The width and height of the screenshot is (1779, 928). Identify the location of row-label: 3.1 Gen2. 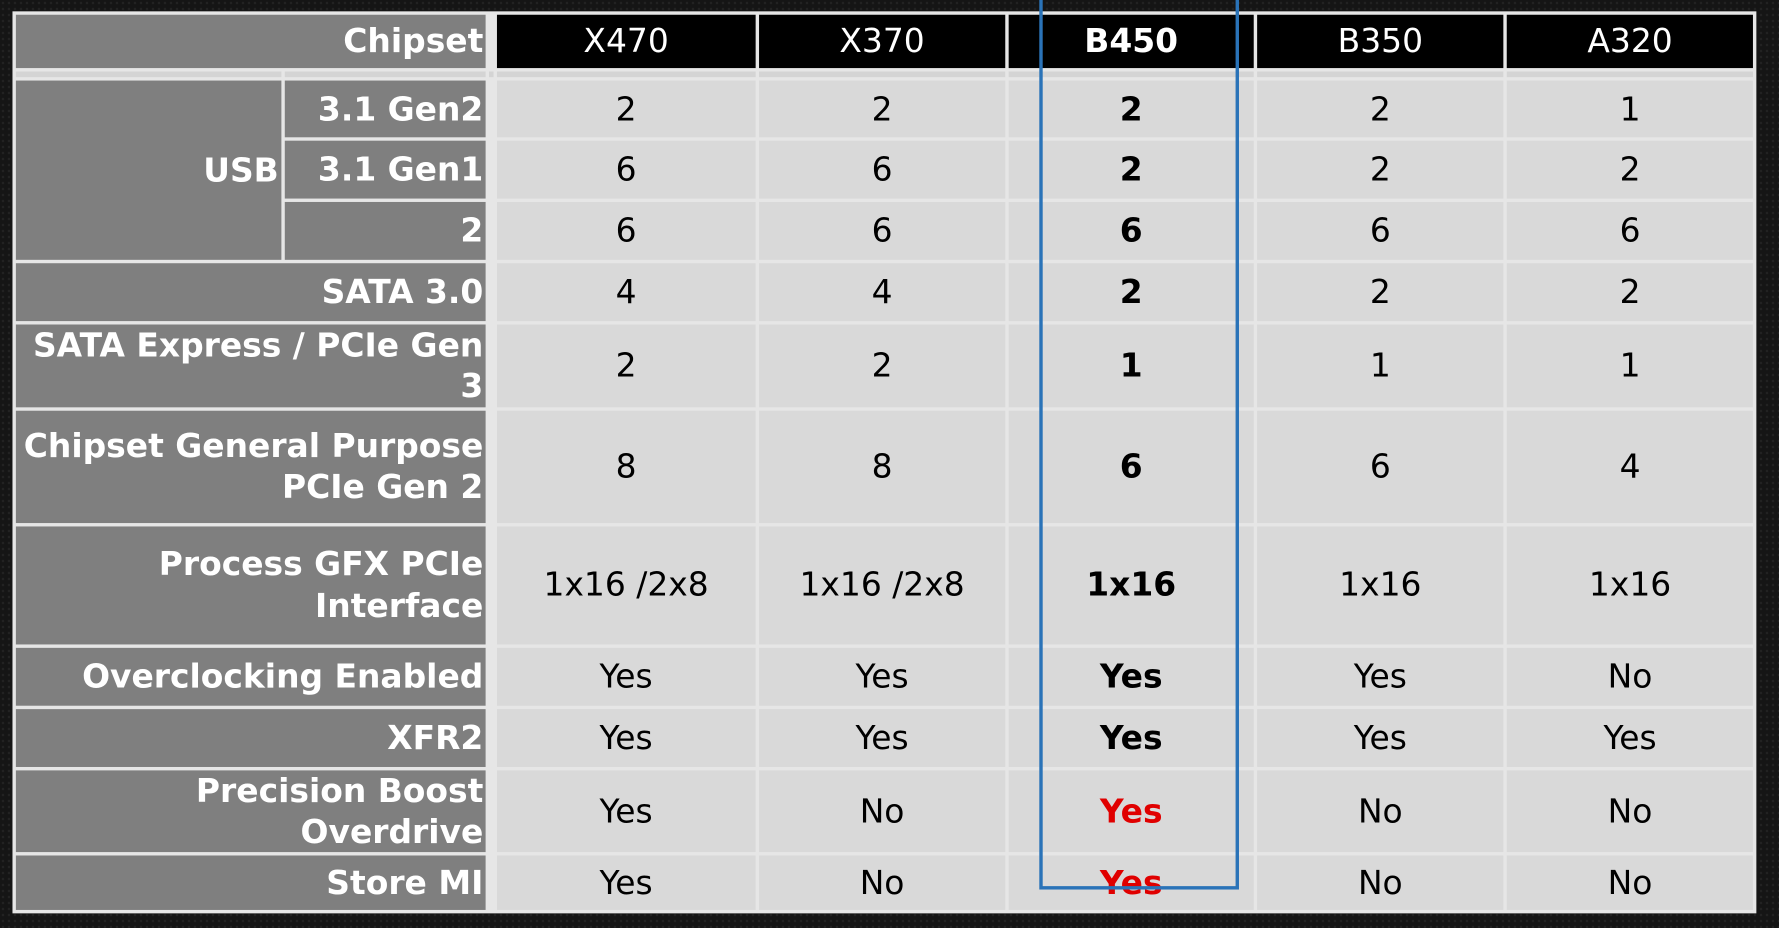
(385, 109).